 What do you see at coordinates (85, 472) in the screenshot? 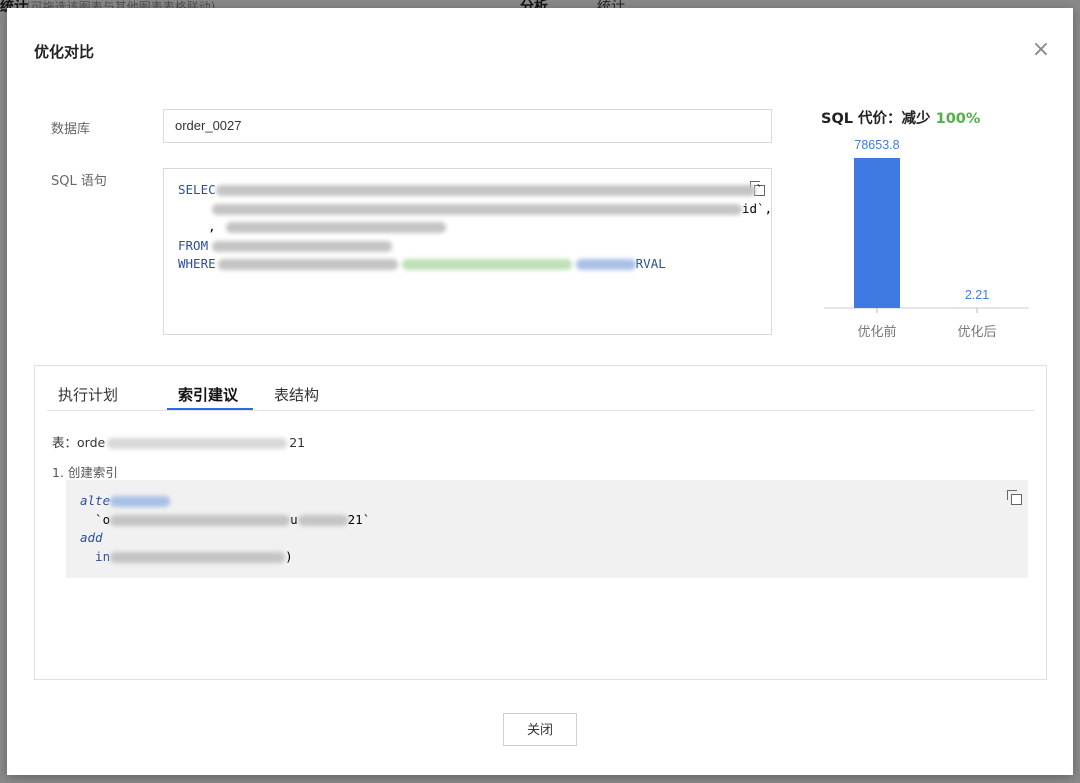
I see `create-index-step: 1. 创建索引` at bounding box center [85, 472].